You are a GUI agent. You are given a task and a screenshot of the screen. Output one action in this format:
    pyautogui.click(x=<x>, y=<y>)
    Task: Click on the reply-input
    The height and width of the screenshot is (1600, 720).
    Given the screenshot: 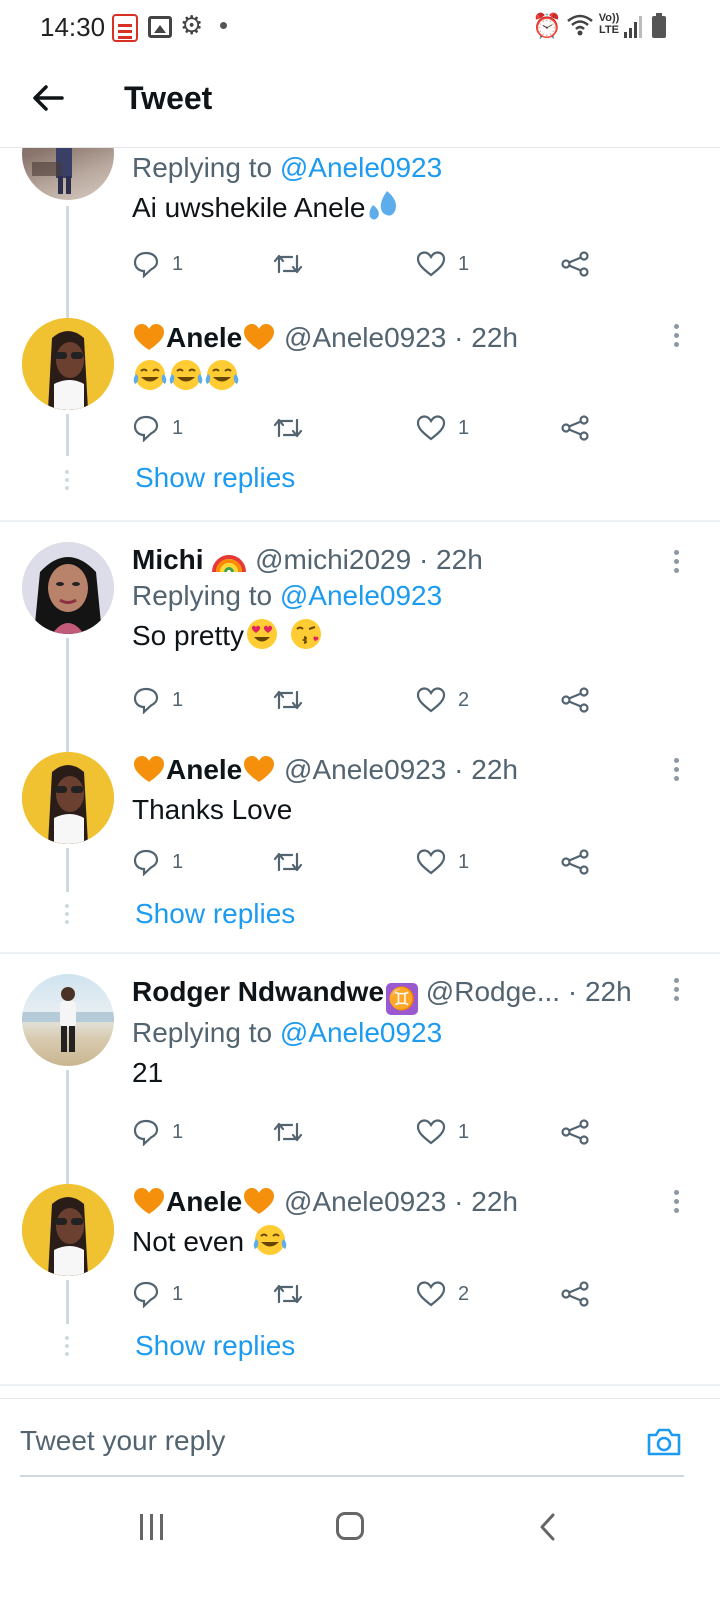 What is the action you would take?
    pyautogui.click(x=300, y=1441)
    